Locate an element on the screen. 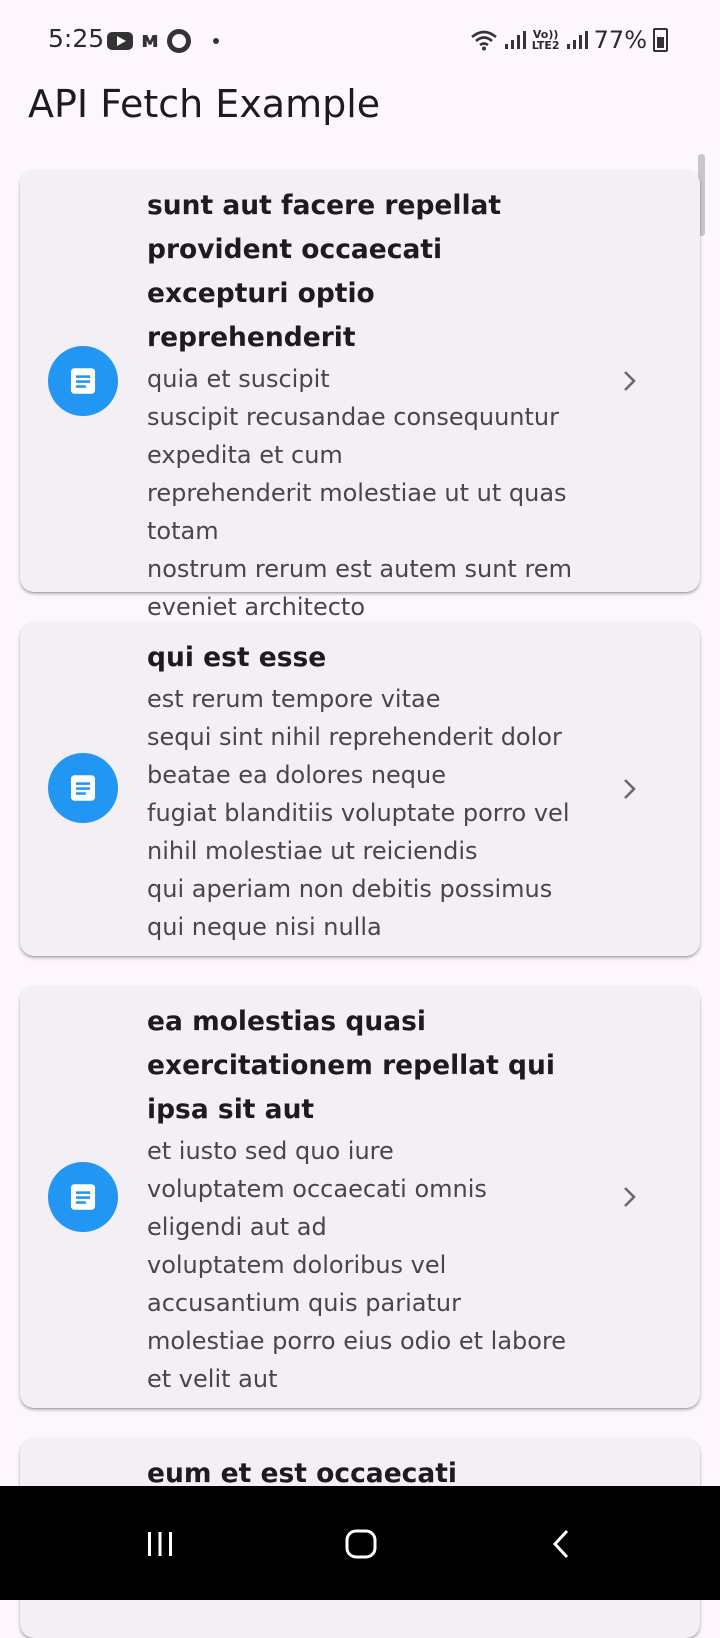 The height and width of the screenshot is (1638, 720). post-title: qui est esse is located at coordinates (237, 657).